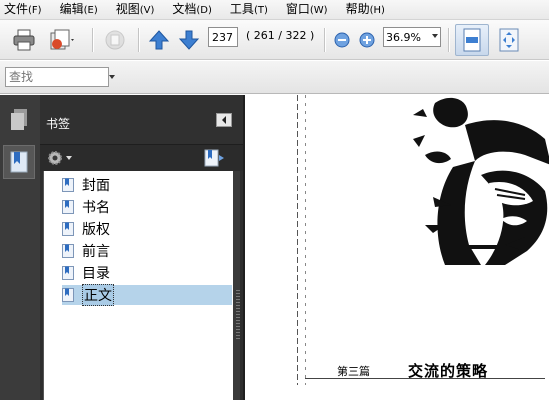 Image resolution: width=549 pixels, height=400 pixels. Describe the element at coordinates (90, 10) in the screenshot. I see `menu-item-accelerator: (E)` at that location.